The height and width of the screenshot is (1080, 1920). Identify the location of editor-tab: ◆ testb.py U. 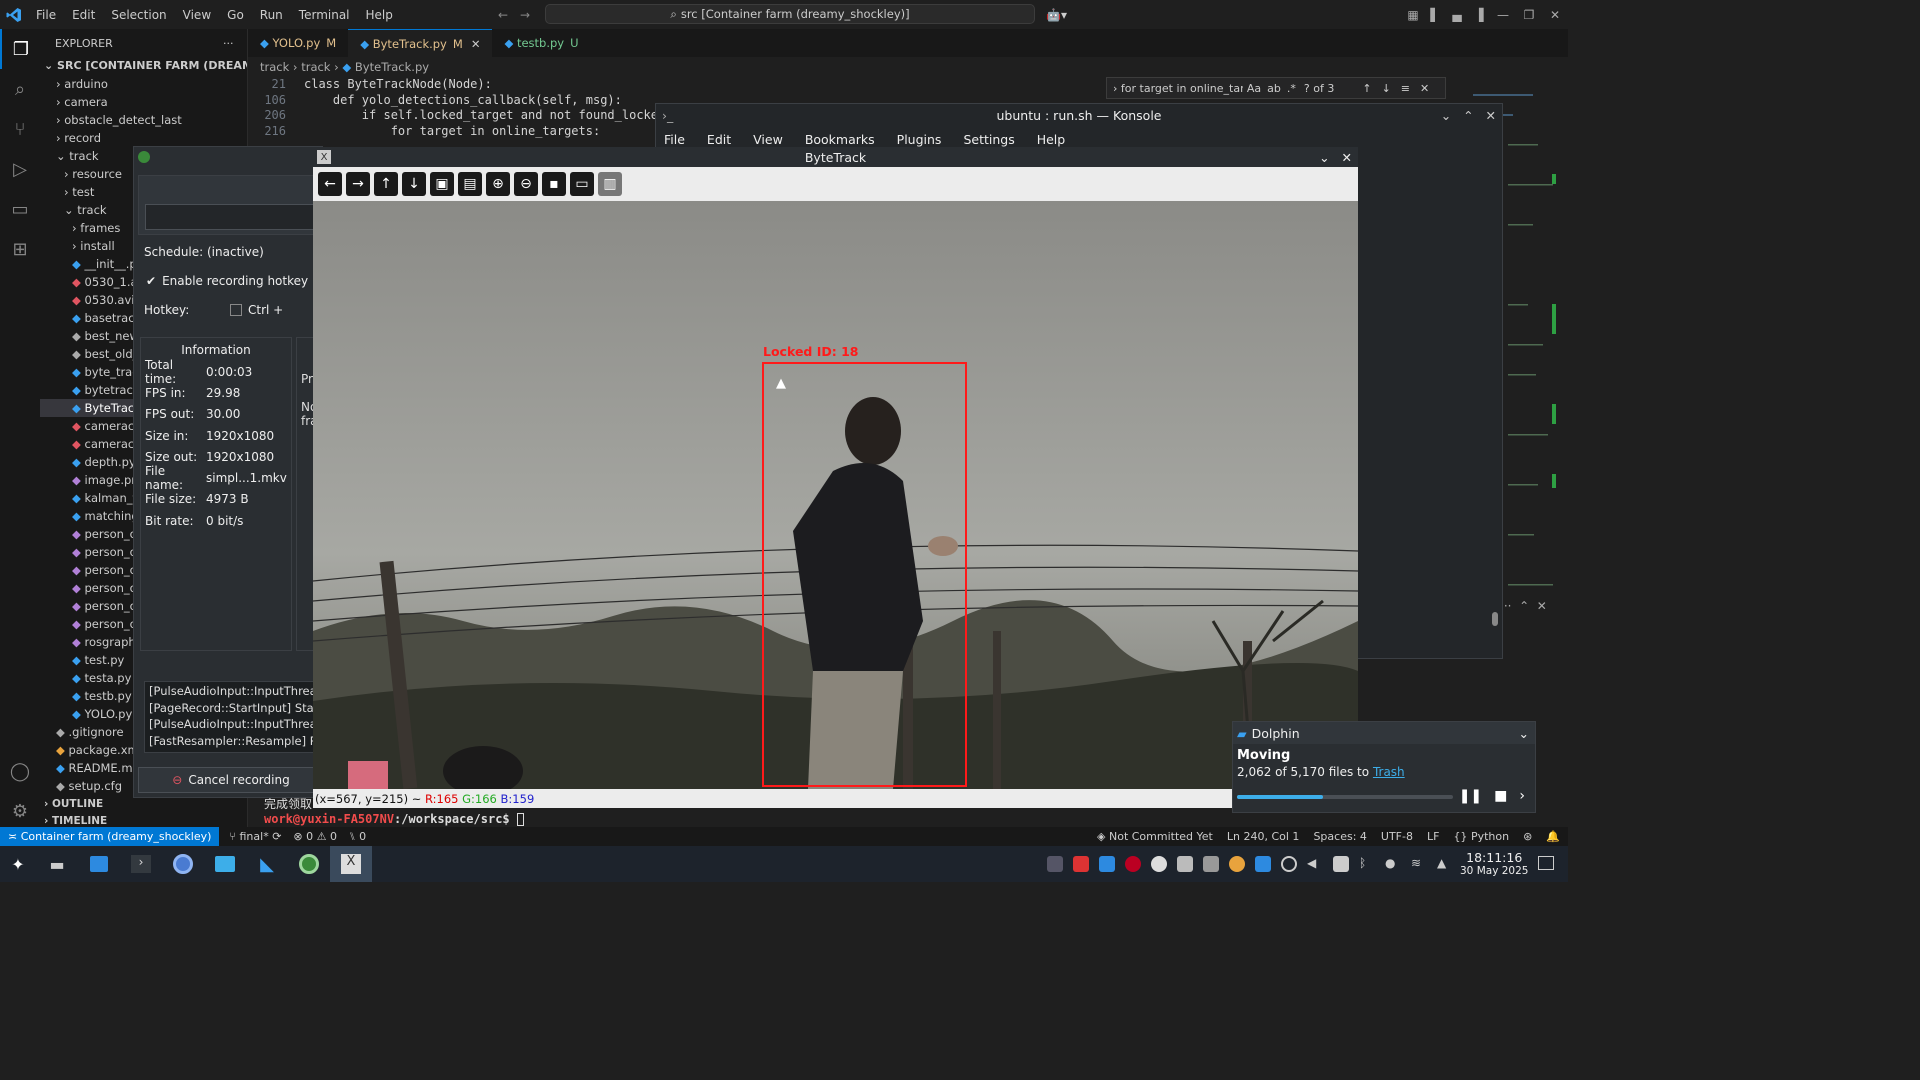
(541, 43).